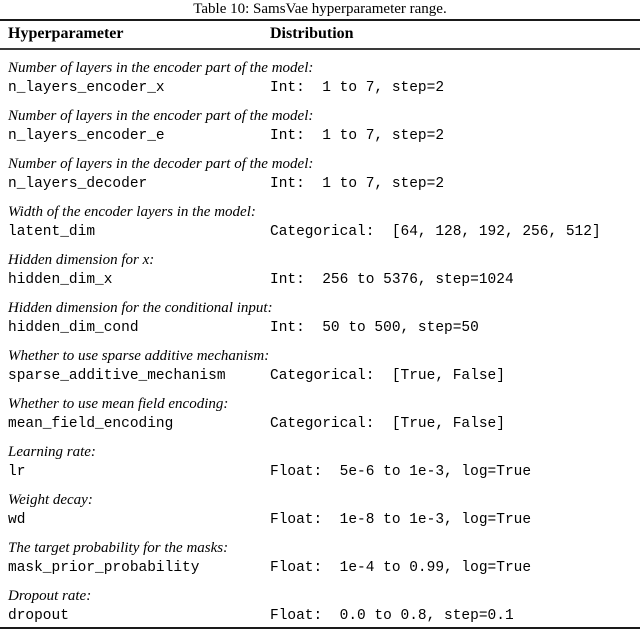  What do you see at coordinates (312, 33) in the screenshot?
I see `column-header-distribution: Distribution` at bounding box center [312, 33].